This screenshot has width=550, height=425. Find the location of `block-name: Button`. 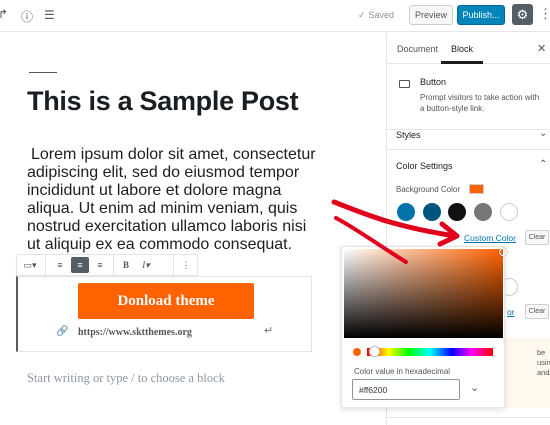

block-name: Button is located at coordinates (433, 82).